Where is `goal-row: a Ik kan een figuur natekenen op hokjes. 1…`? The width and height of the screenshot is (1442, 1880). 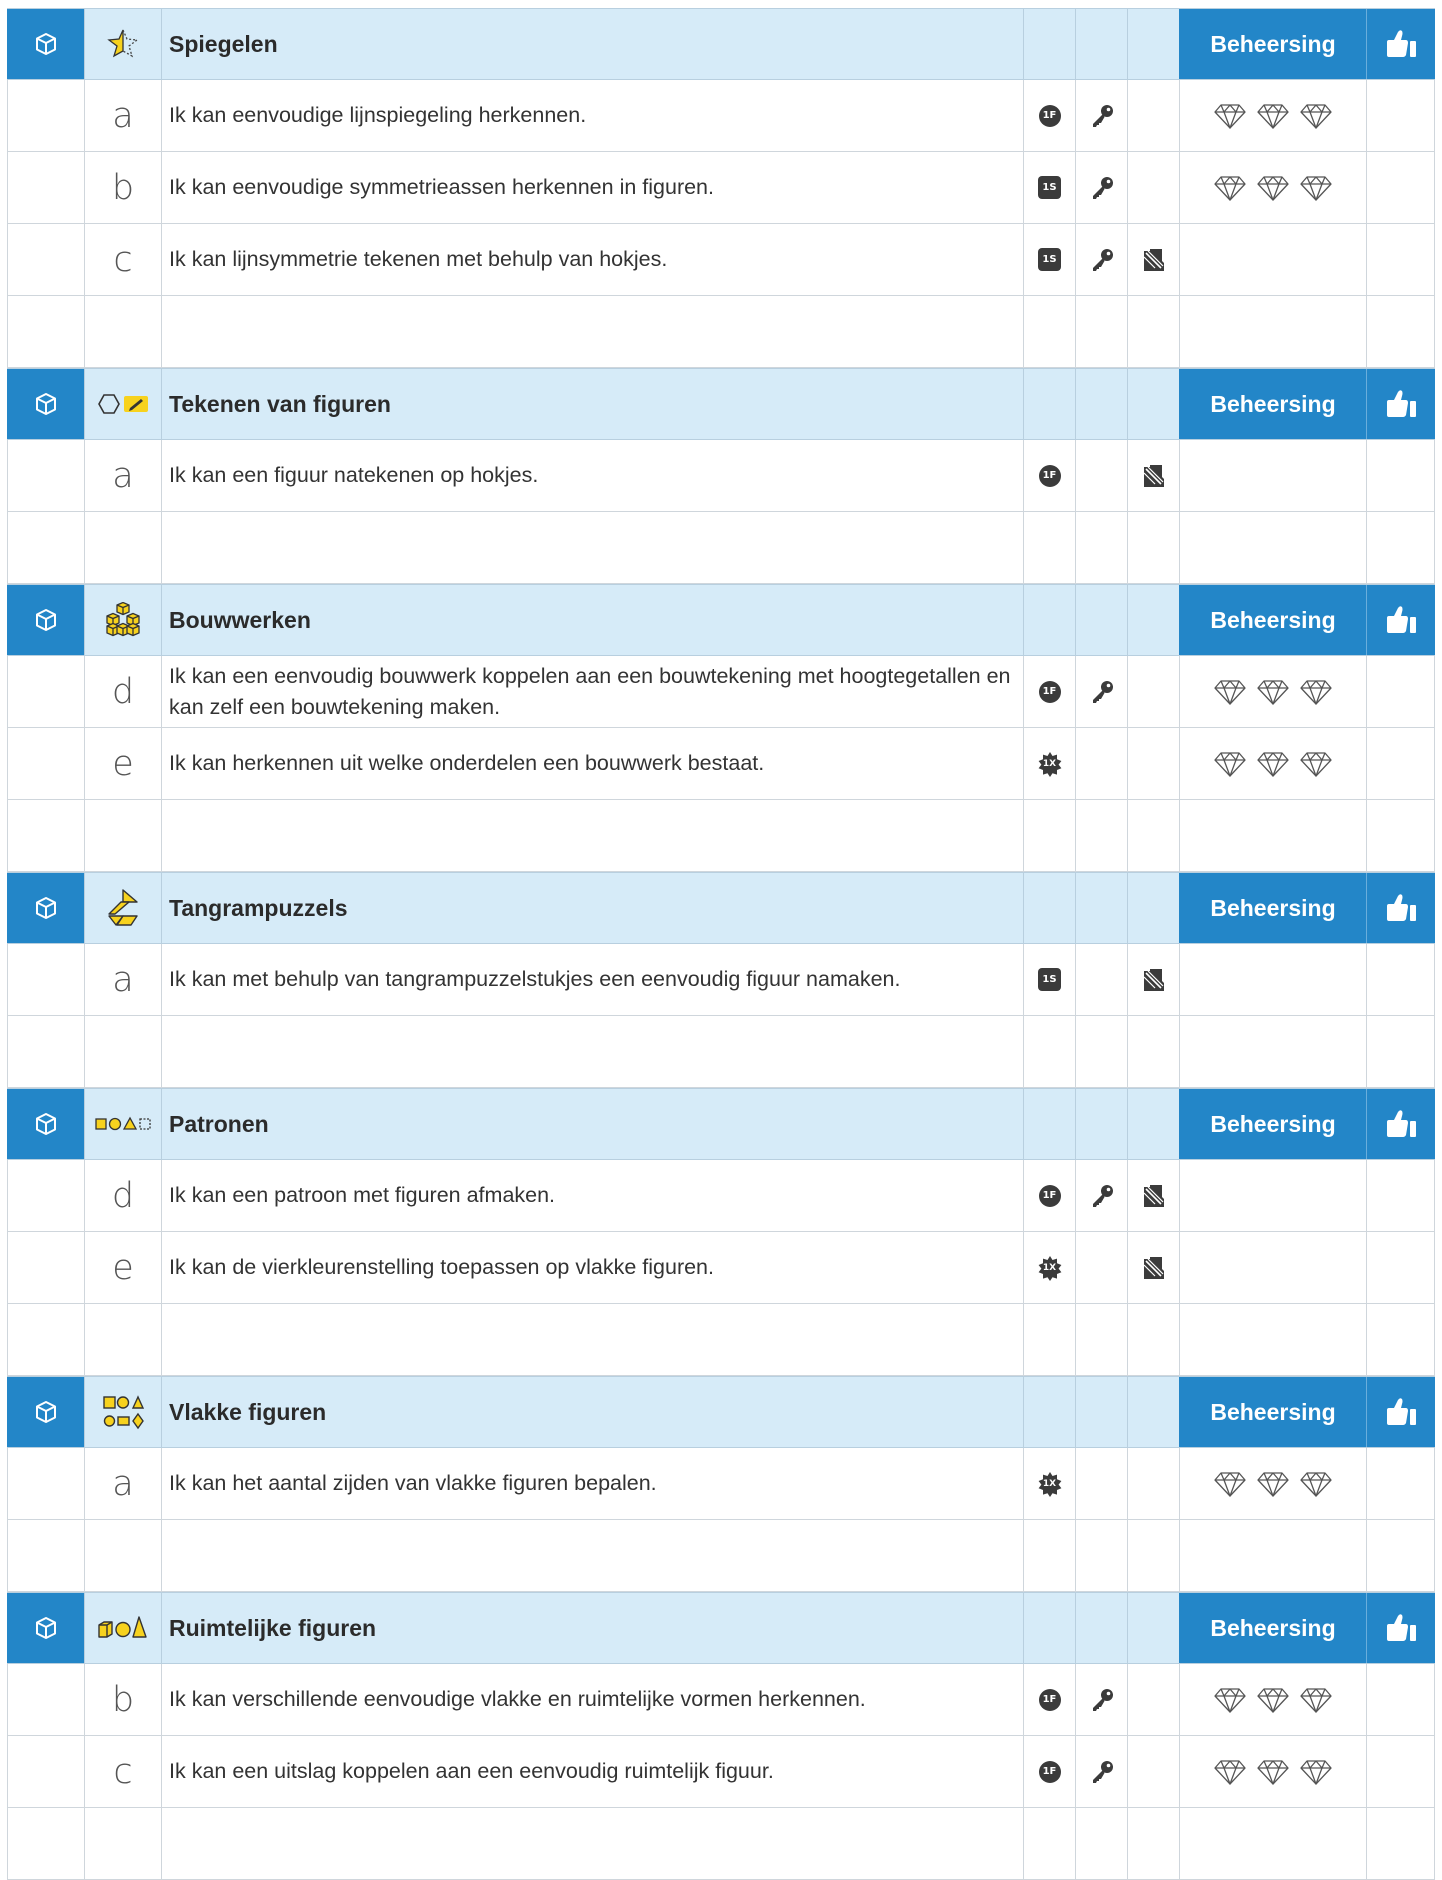
goal-row: a Ik kan een figuur natekenen op hokjes. 1… is located at coordinates (721, 476).